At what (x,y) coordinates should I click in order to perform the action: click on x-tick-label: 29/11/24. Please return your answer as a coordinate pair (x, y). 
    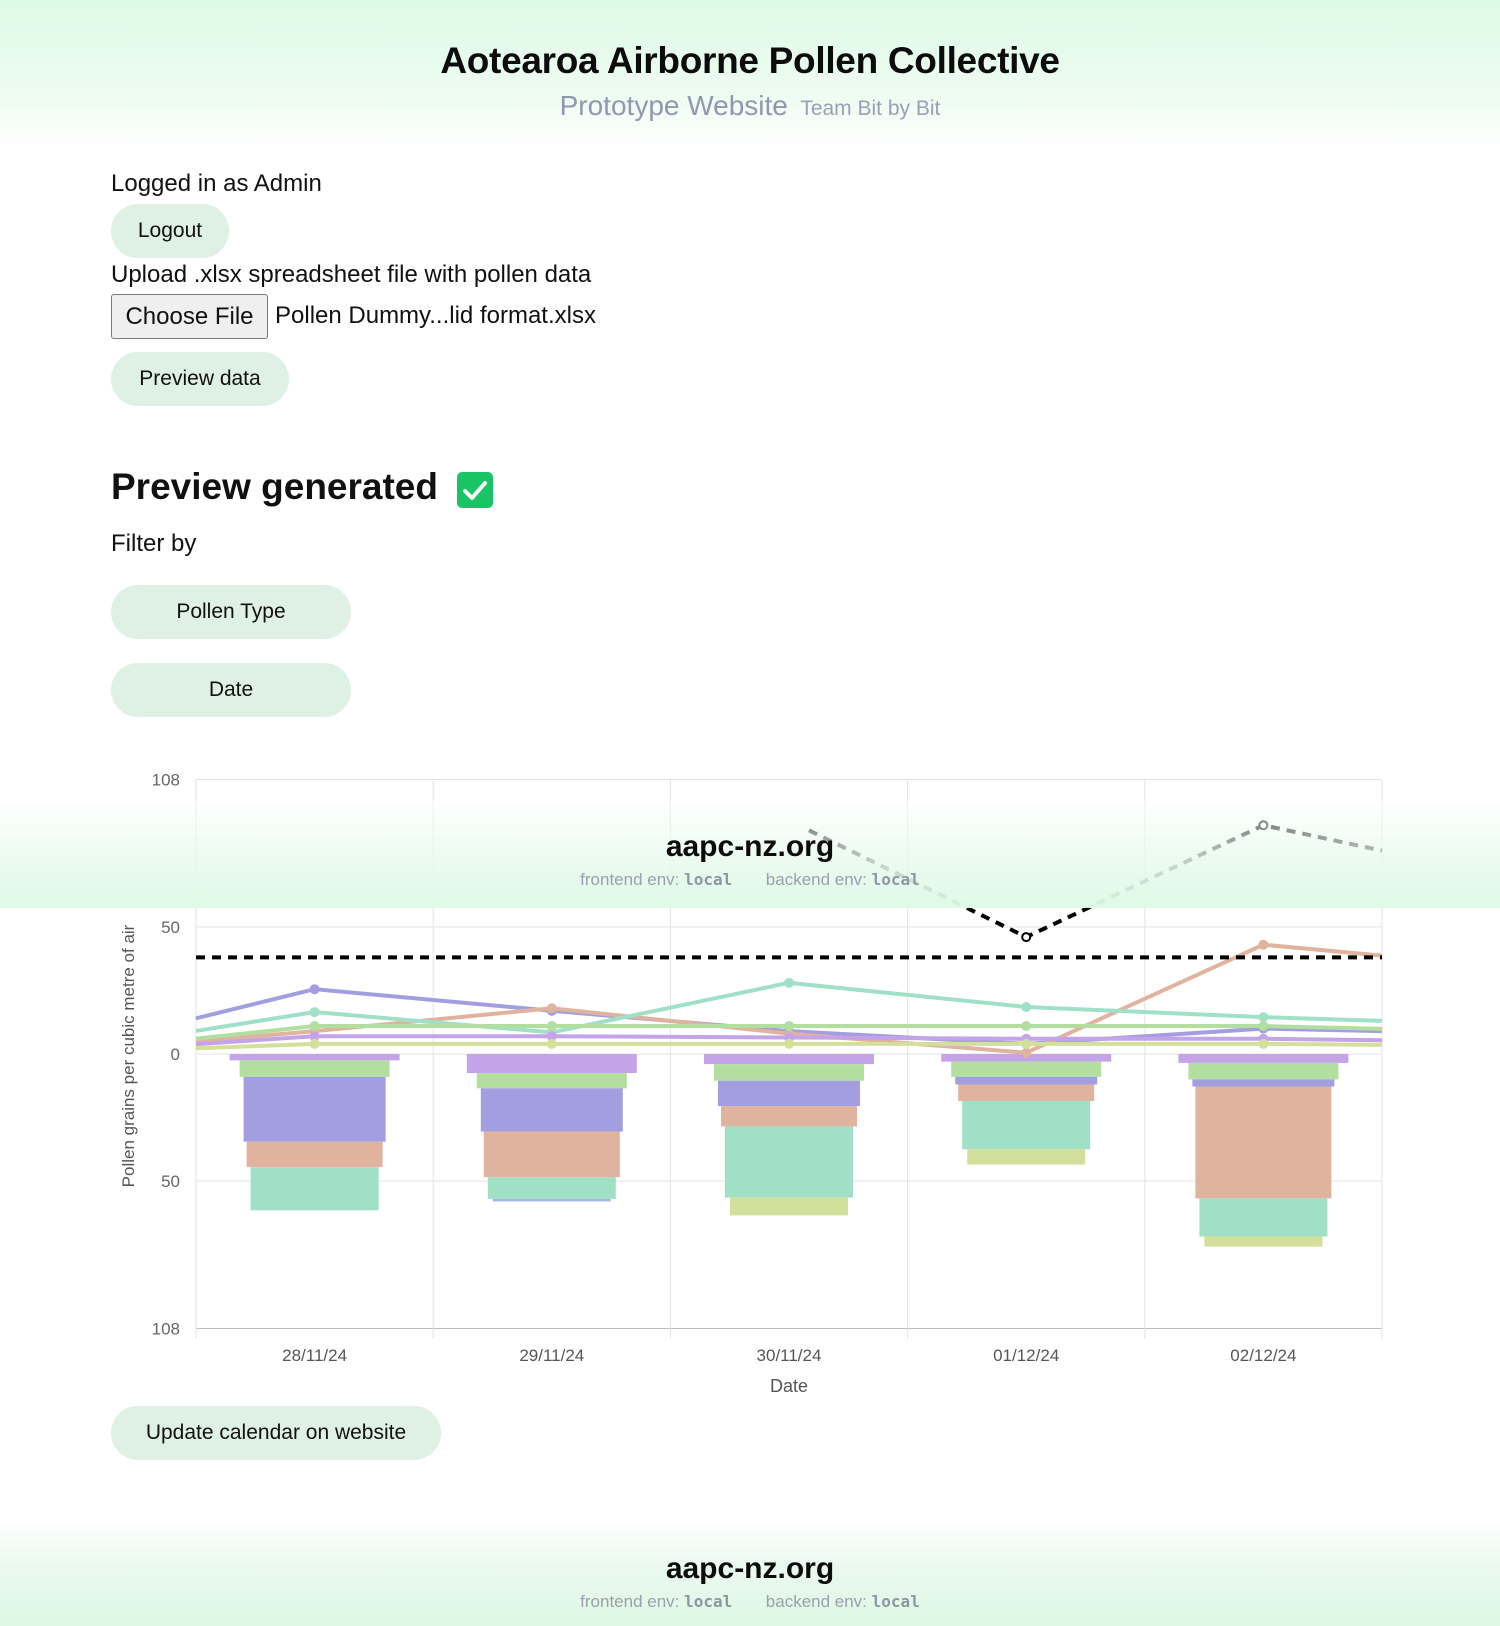
    Looking at the image, I should click on (551, 1355).